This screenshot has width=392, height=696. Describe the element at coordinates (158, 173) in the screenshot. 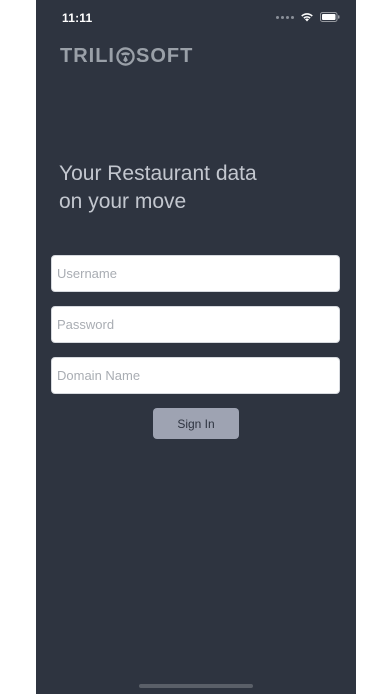

I see `tagline-line-1: Your Restaurant data` at that location.